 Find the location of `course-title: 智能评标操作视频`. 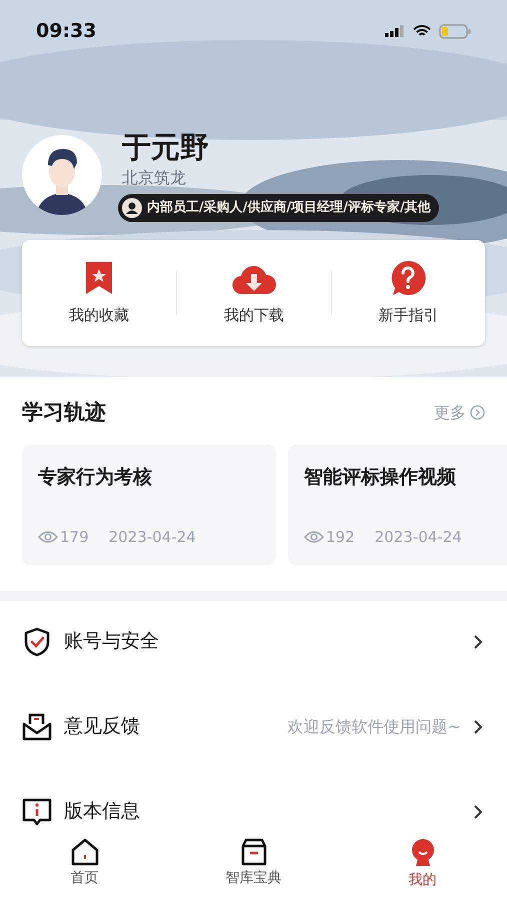

course-title: 智能评标操作视频 is located at coordinates (380, 477).